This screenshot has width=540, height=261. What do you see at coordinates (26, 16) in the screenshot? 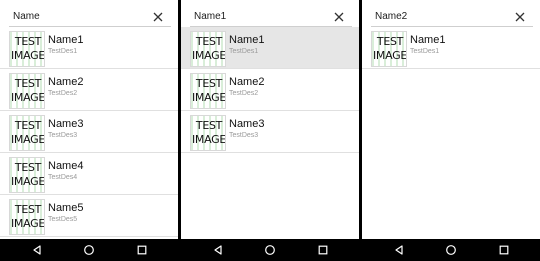
I see `search-input: Name` at bounding box center [26, 16].